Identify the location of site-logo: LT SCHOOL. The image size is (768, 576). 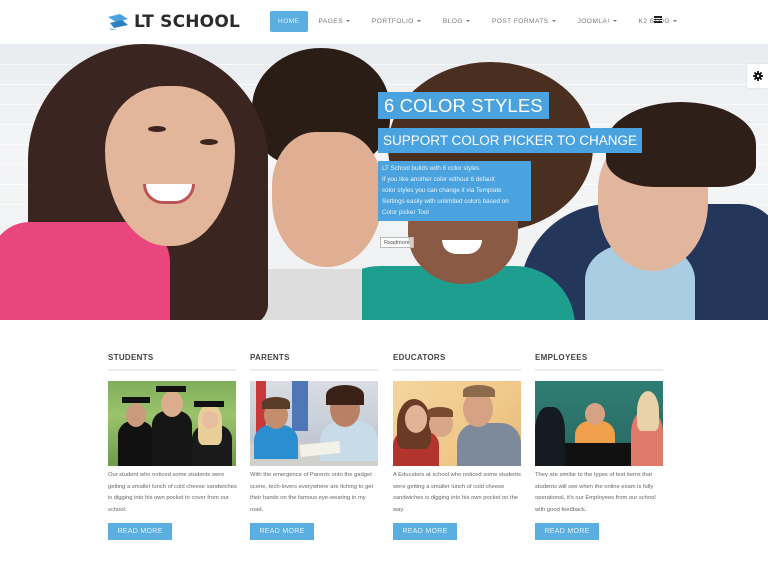
(174, 22).